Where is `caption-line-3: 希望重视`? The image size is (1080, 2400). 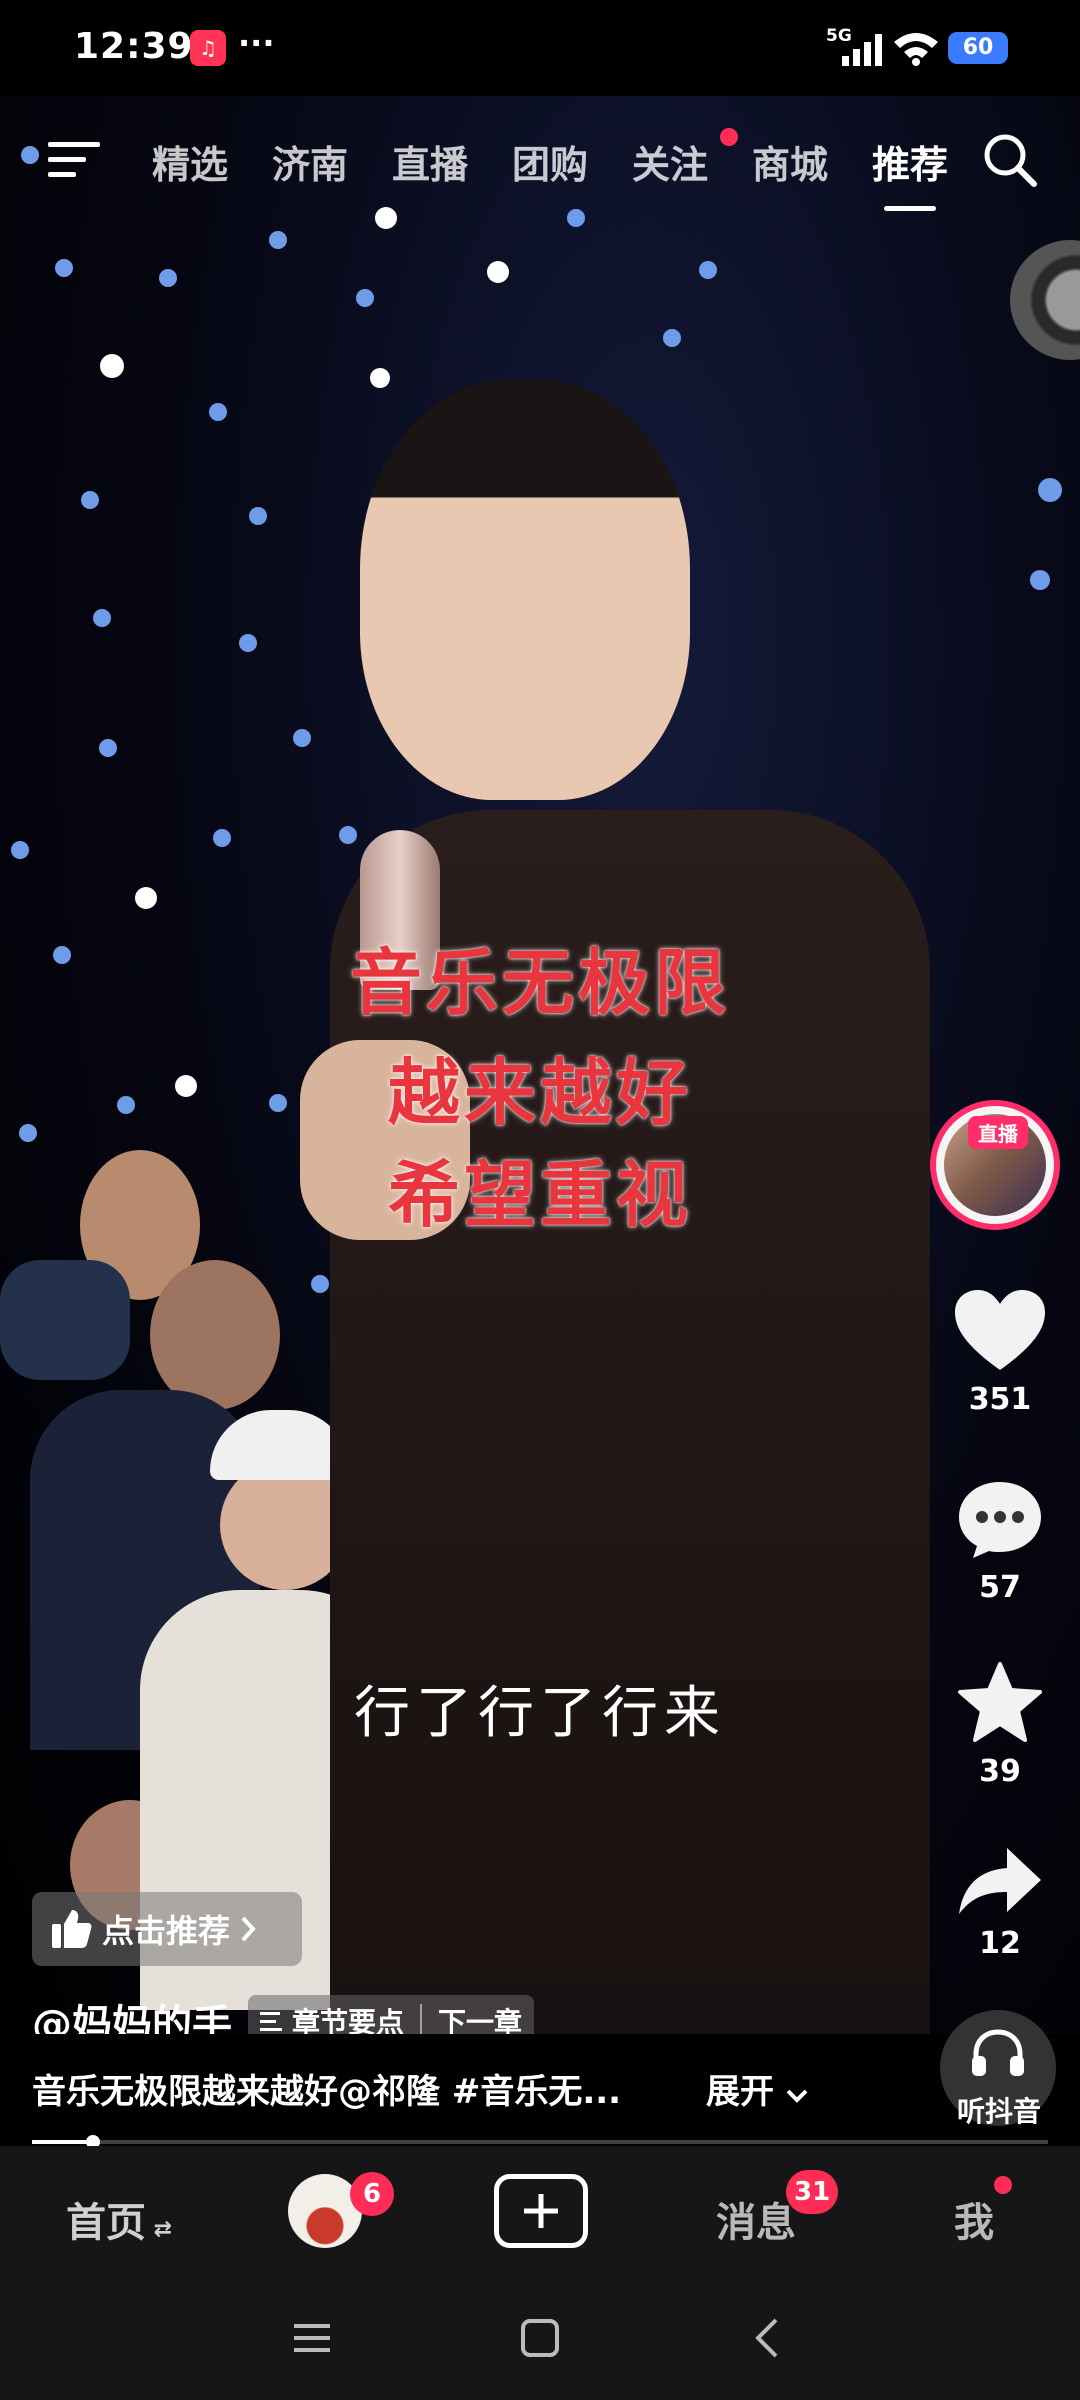
caption-line-3: 希望重视 is located at coordinates (539, 1195).